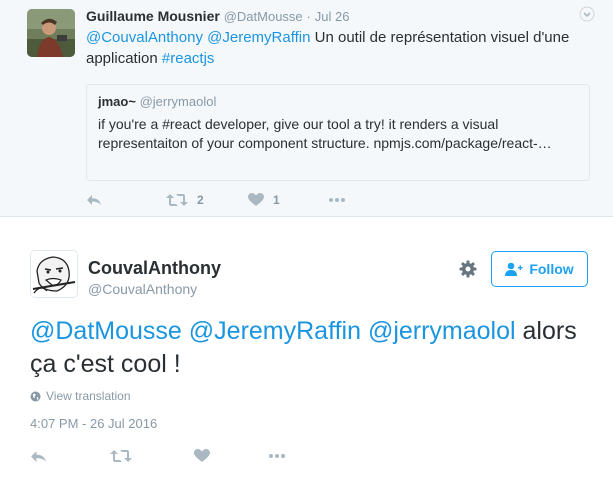 The height and width of the screenshot is (494, 613). I want to click on hashtag-link: #reactjs, so click(188, 58).